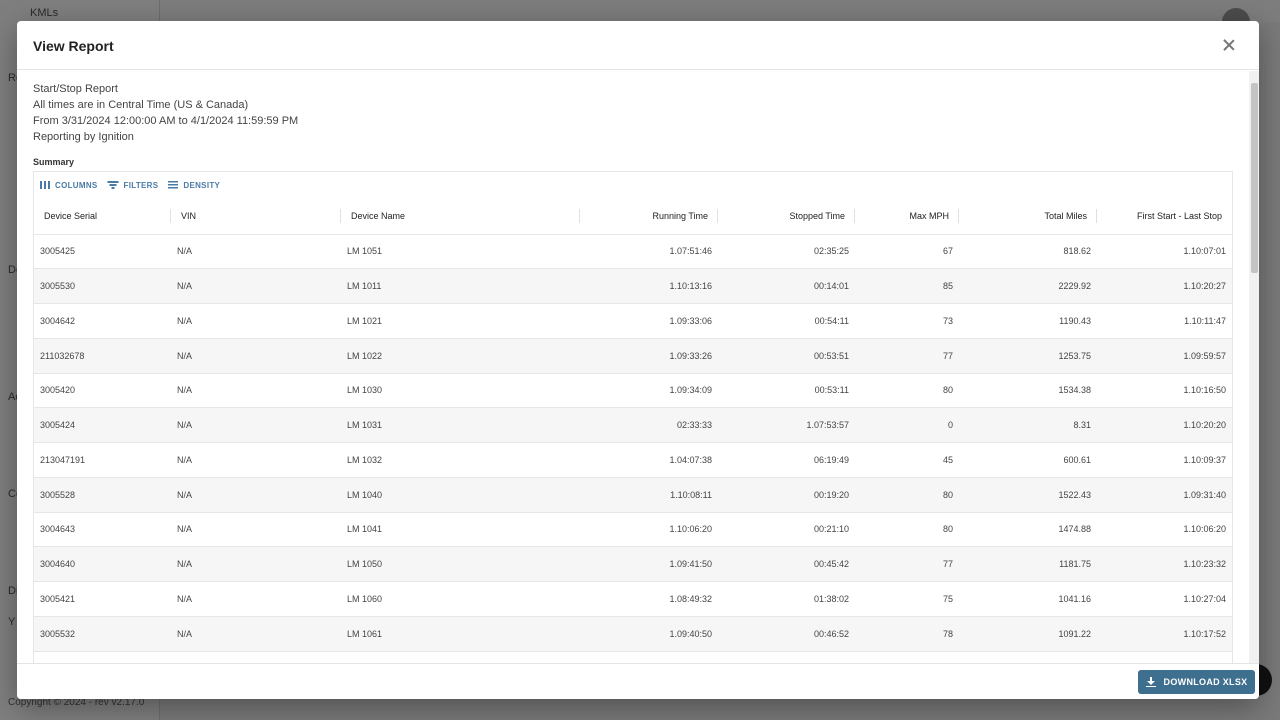  What do you see at coordinates (633, 185) in the screenshot?
I see `grid-toolbar: COLUMNS FILTERS DENSITY` at bounding box center [633, 185].